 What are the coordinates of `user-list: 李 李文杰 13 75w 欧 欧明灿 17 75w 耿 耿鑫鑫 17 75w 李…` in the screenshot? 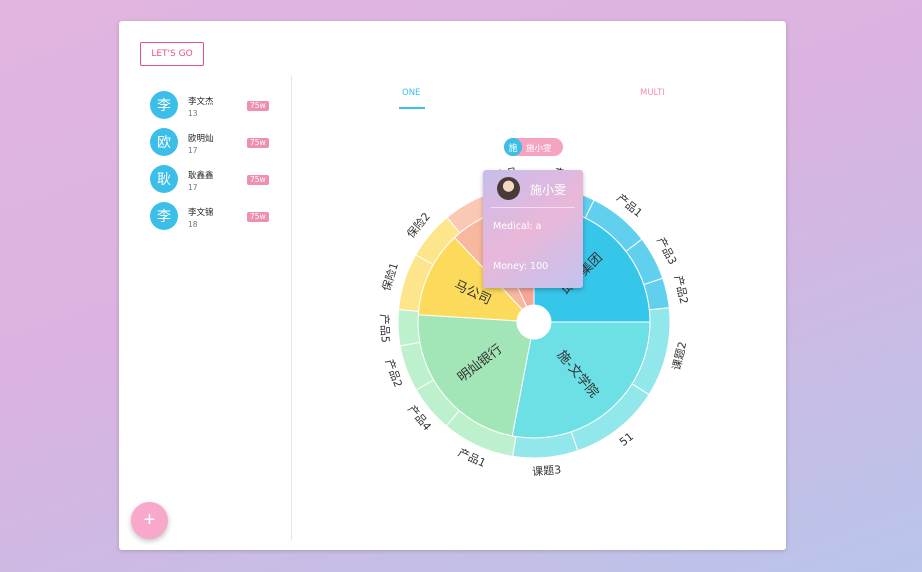 It's located at (214, 165).